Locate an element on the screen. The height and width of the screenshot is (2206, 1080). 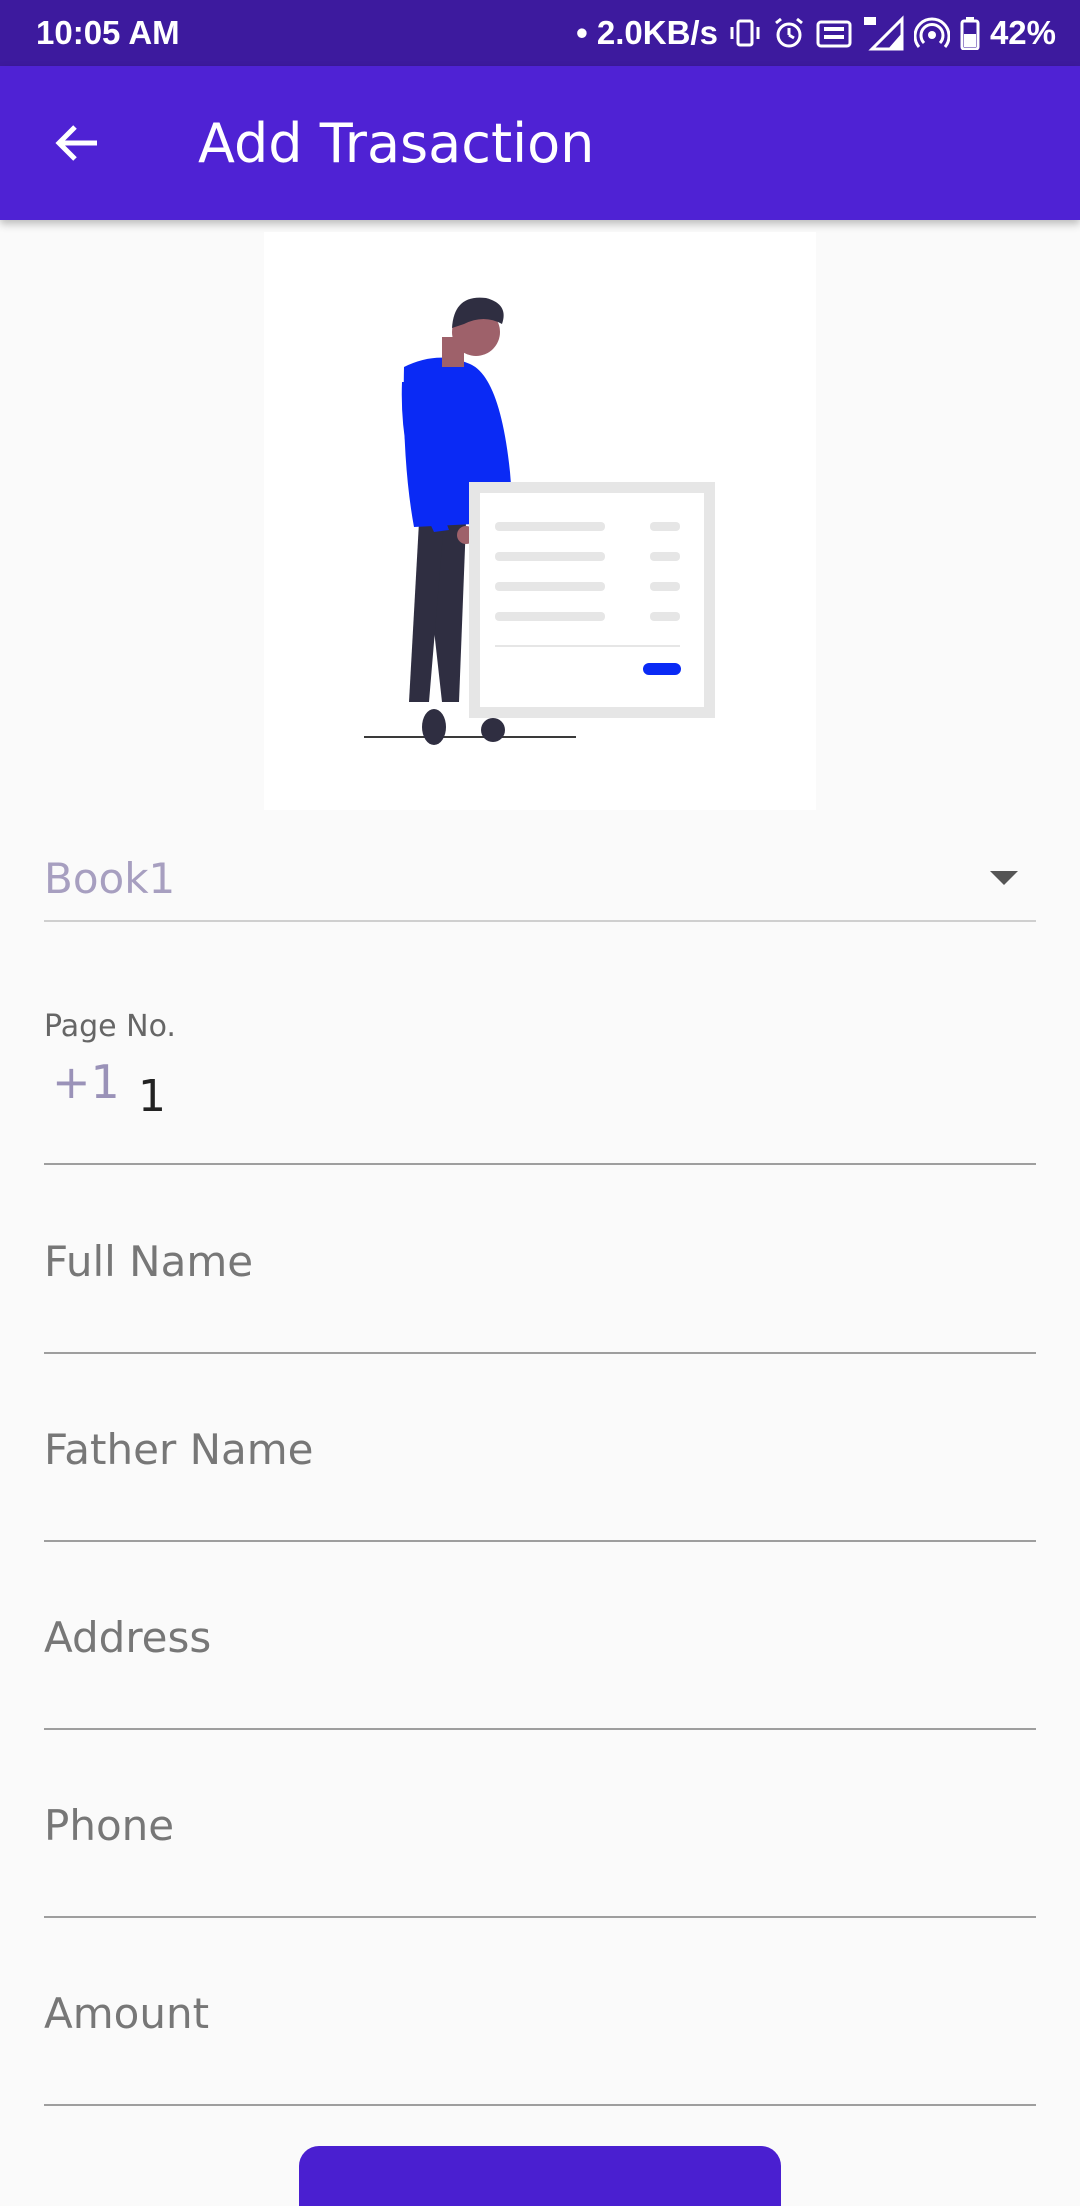
status-time: 10:05 AM is located at coordinates (108, 32).